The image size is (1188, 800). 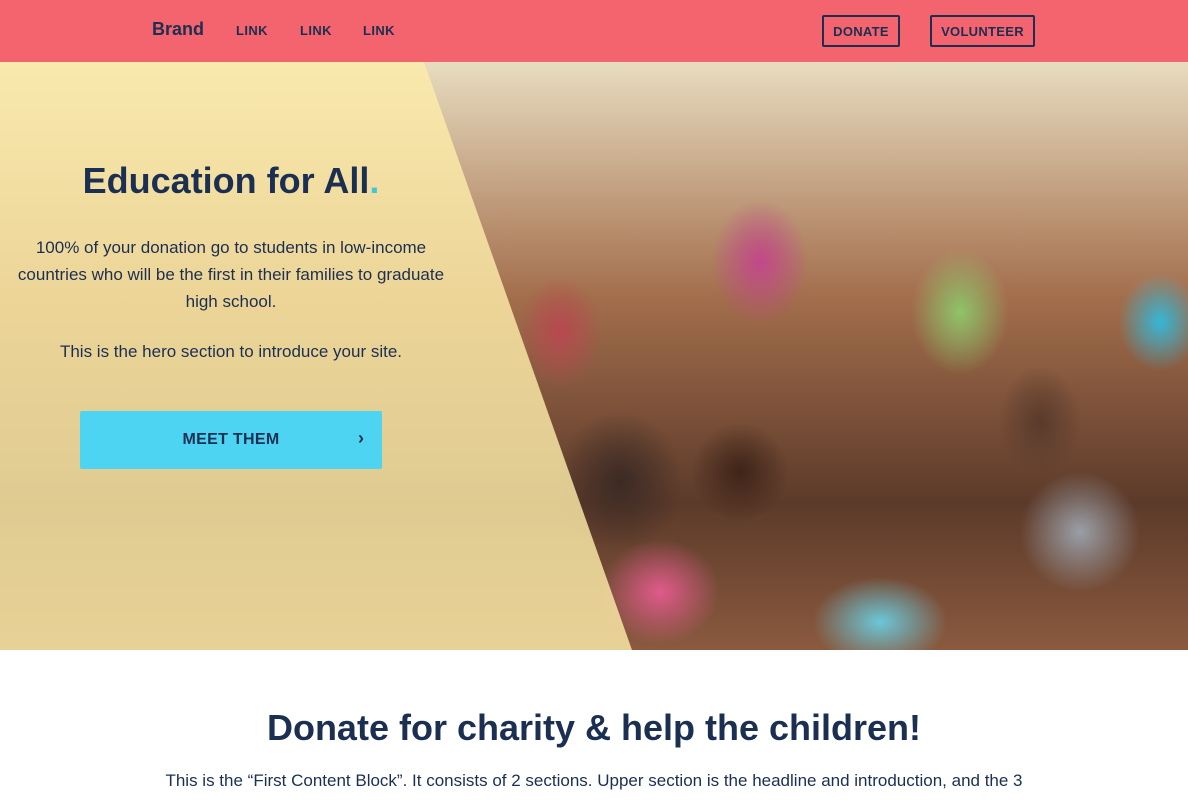 What do you see at coordinates (982, 31) in the screenshot?
I see `volunteer-button: VOLUNTEER` at bounding box center [982, 31].